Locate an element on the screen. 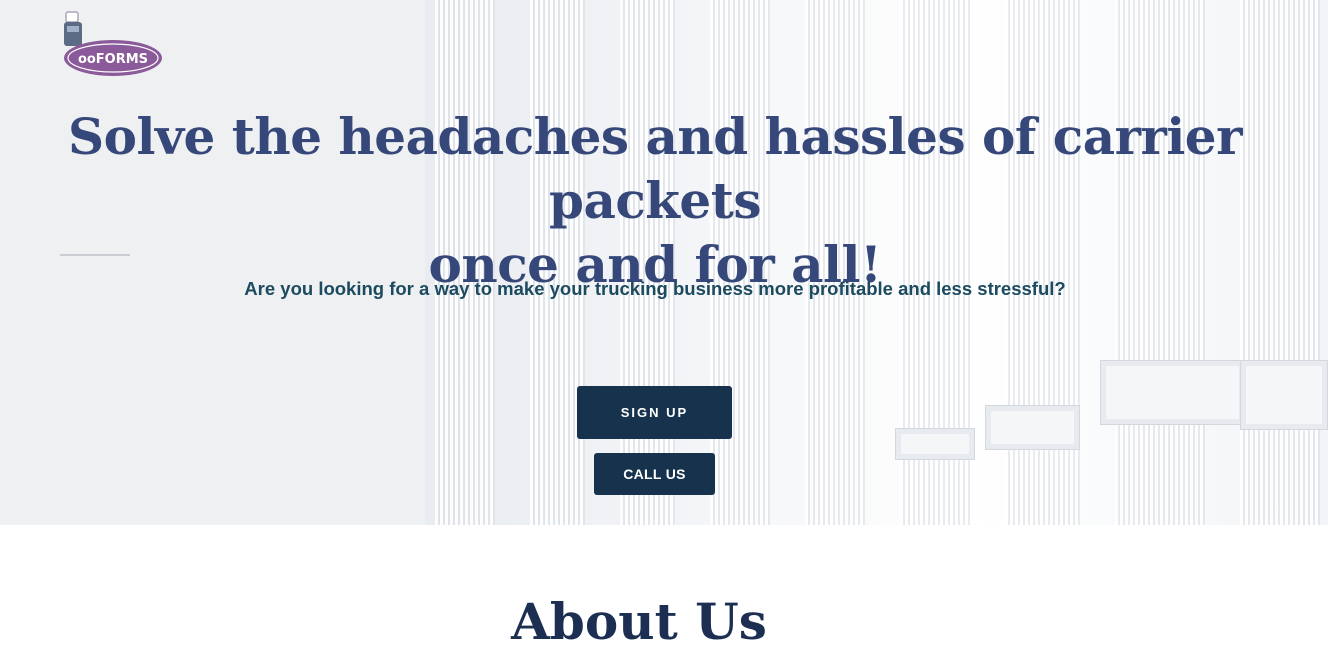 The height and width of the screenshot is (669, 1328). sign-up-button: SIGN UP is located at coordinates (654, 412).